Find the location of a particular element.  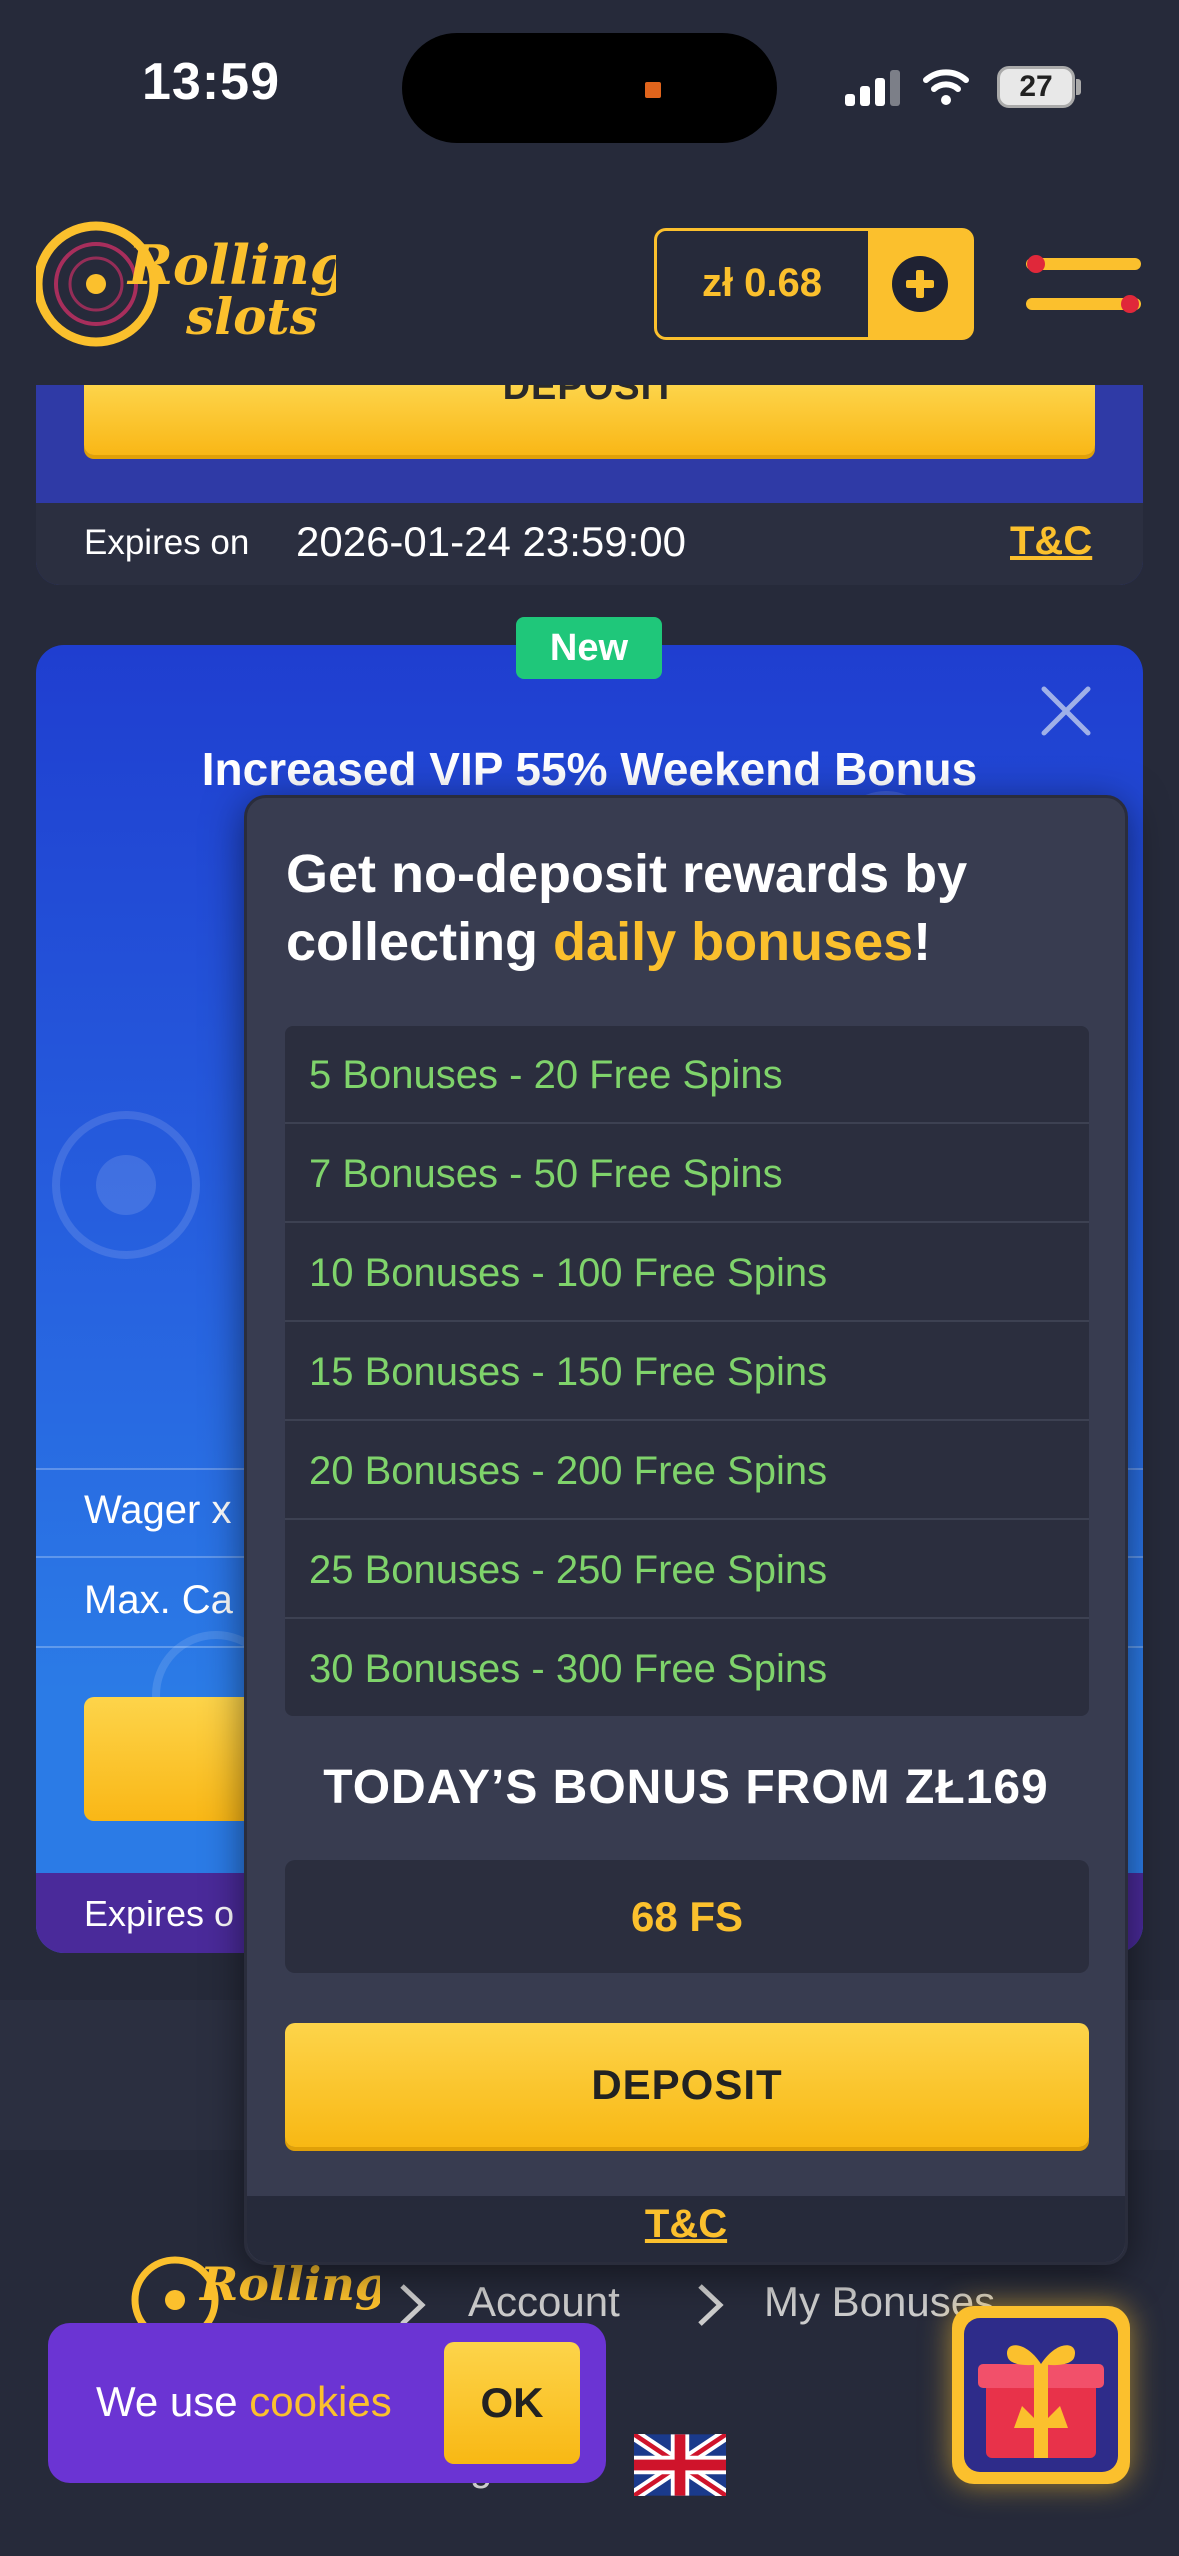

plus-circle-icon is located at coordinates (920, 284).